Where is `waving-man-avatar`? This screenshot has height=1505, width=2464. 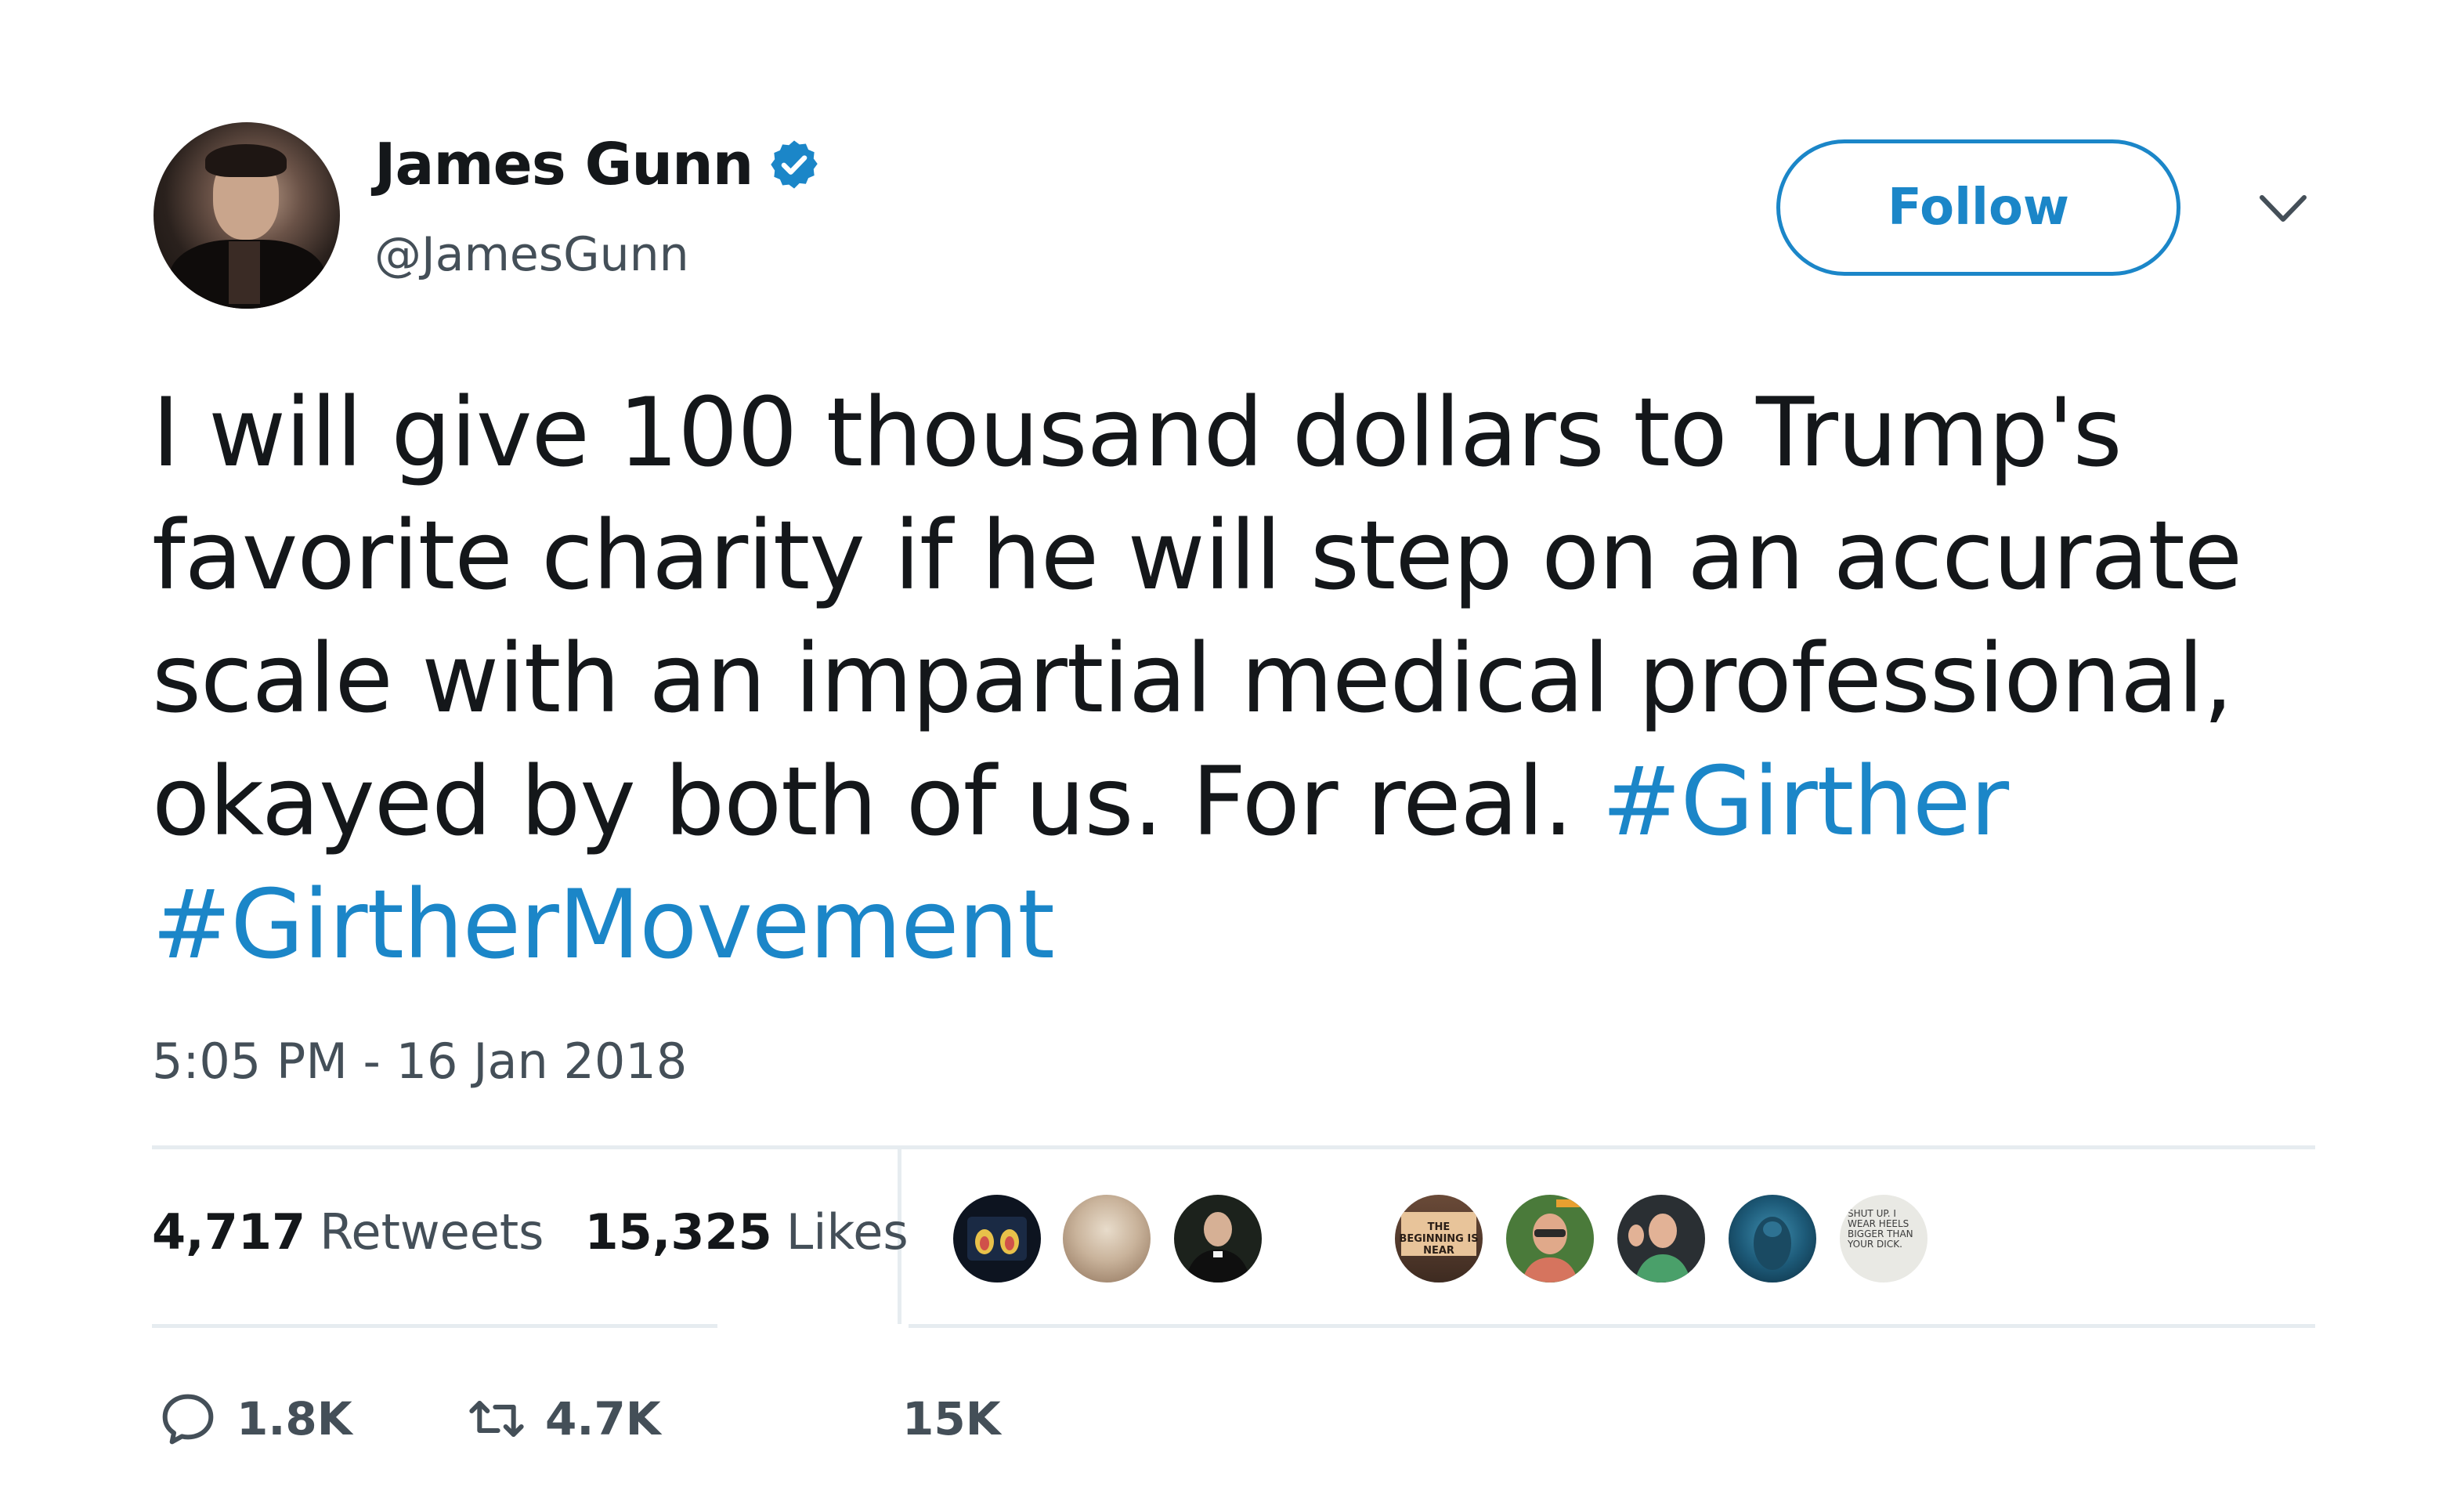
waving-man-avatar is located at coordinates (1661, 1238).